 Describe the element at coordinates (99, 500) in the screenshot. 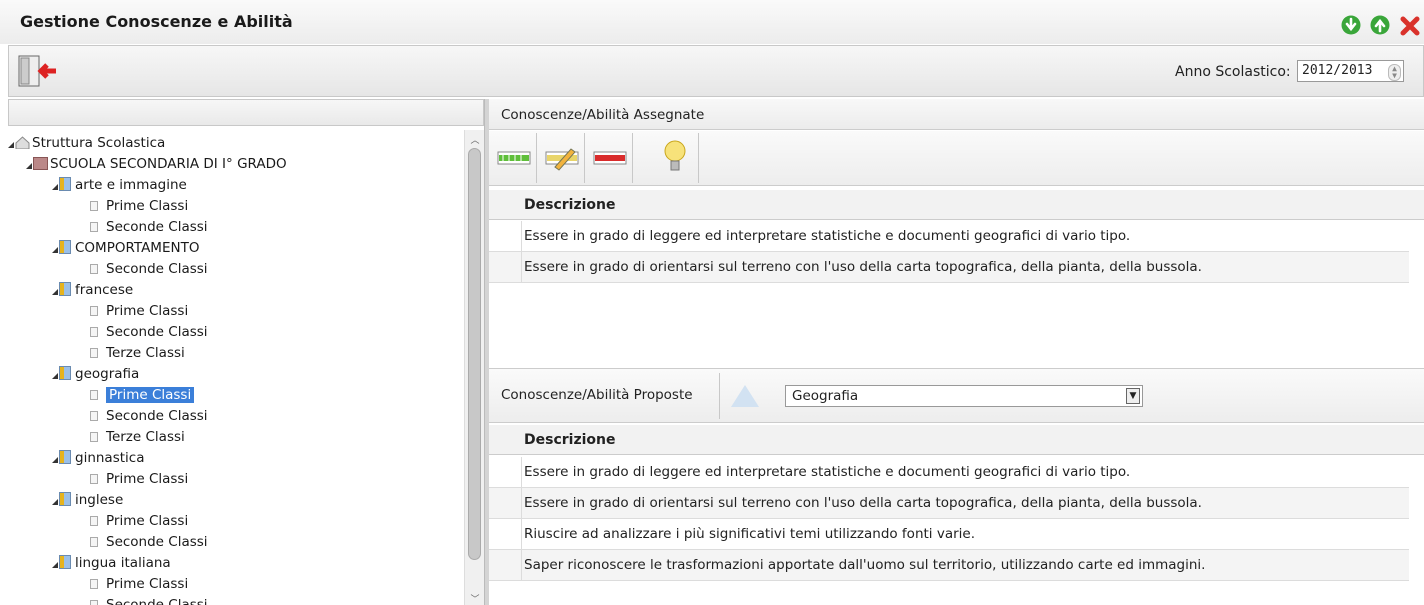

I see `tree-node-label: inglese` at that location.